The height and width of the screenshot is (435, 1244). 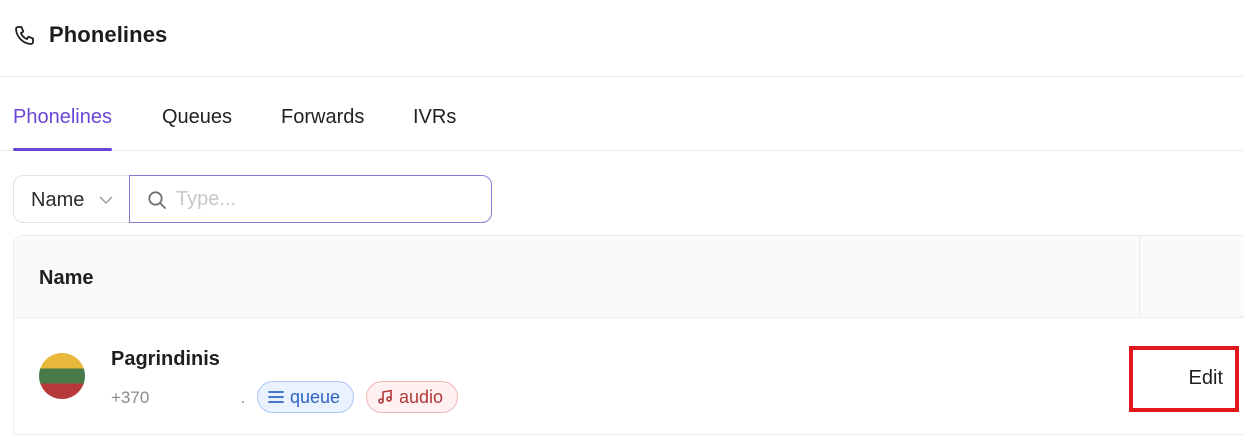 I want to click on tab-queues: Queues, so click(x=197, y=128).